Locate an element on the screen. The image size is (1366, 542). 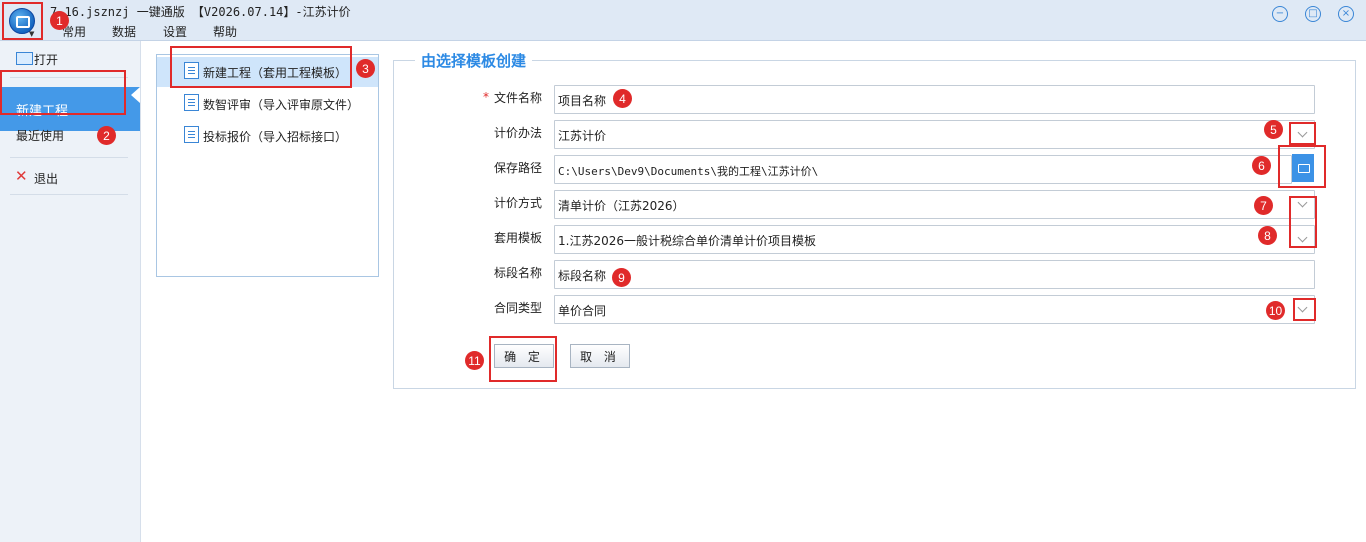
label-pricing-mode: 计价方式 is located at coordinates (517, 203).